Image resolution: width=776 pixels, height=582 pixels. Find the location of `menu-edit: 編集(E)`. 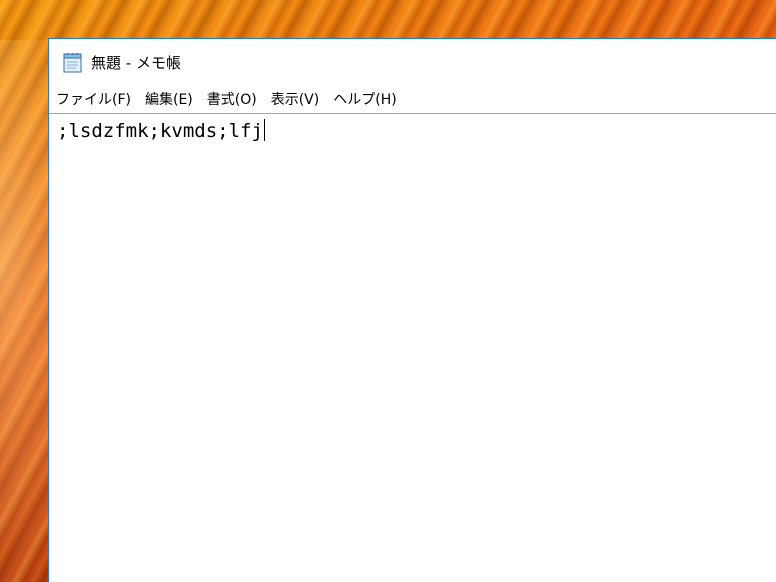

menu-edit: 編集(E) is located at coordinates (169, 99).